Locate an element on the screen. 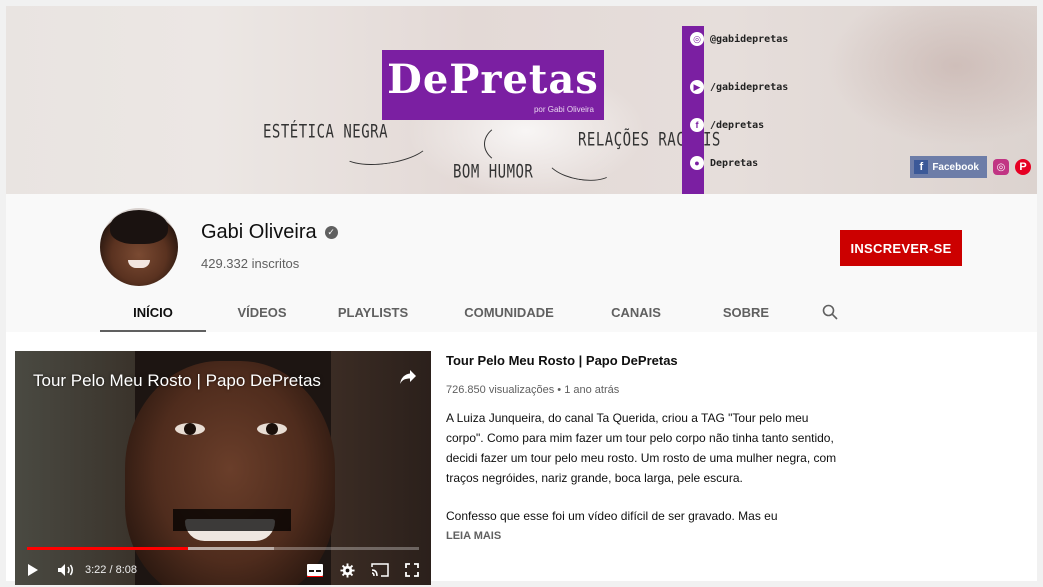 Image resolution: width=1043 pixels, height=587 pixels. settings-button is located at coordinates (347, 570).